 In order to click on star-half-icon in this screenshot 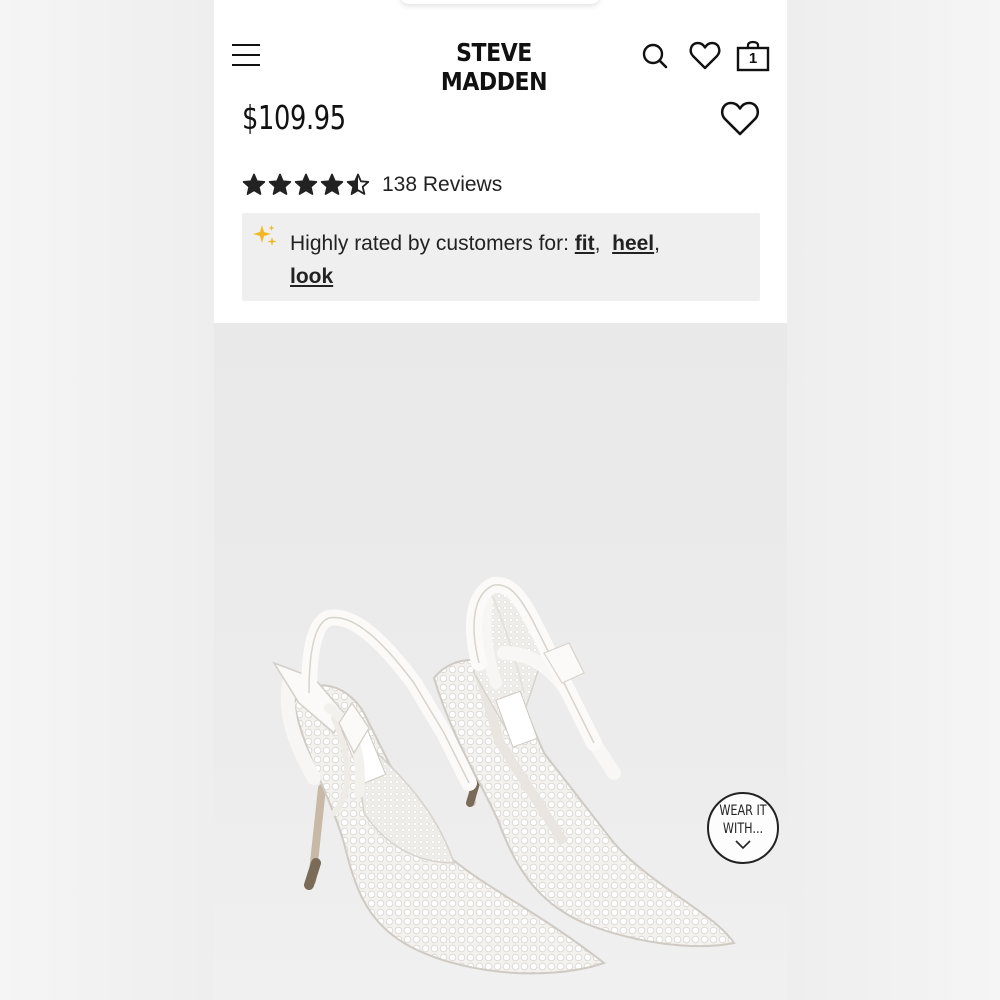, I will do `click(358, 184)`.